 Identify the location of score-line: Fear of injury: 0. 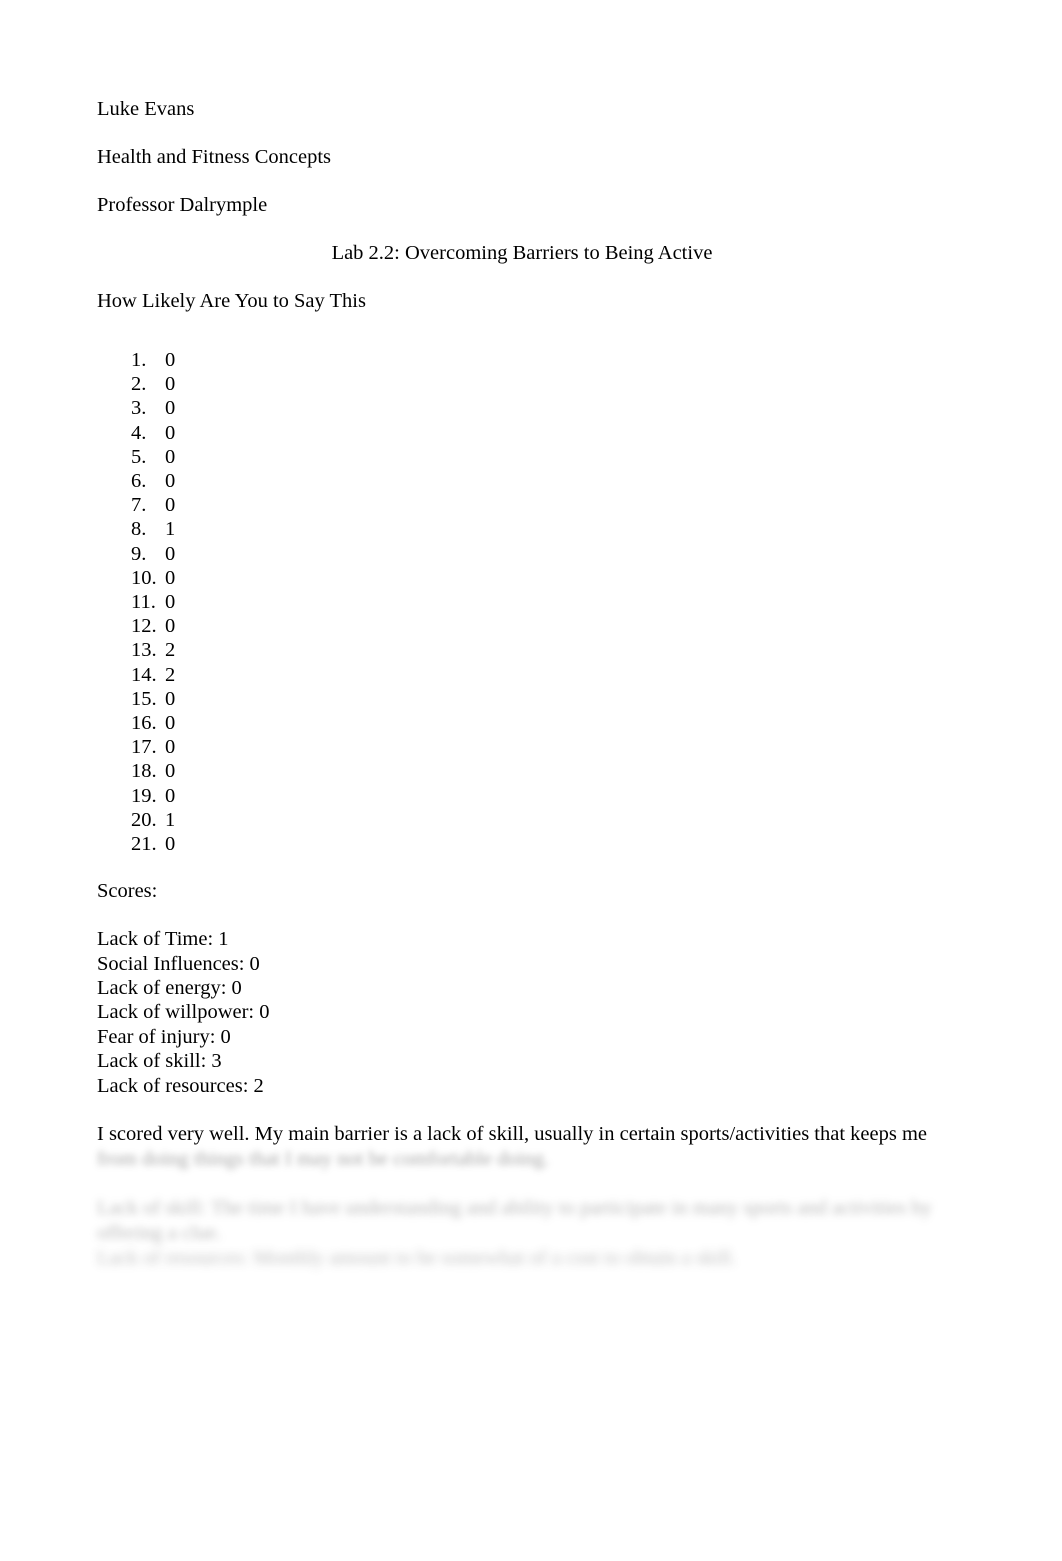
(164, 1036).